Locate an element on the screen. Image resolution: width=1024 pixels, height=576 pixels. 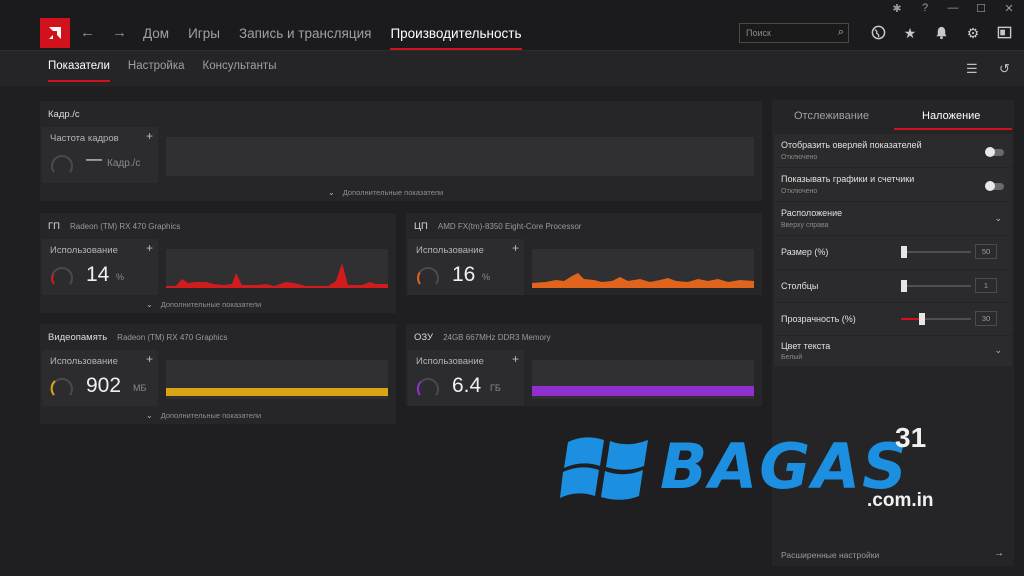
tab-underline is located at coordinates (953, 129).